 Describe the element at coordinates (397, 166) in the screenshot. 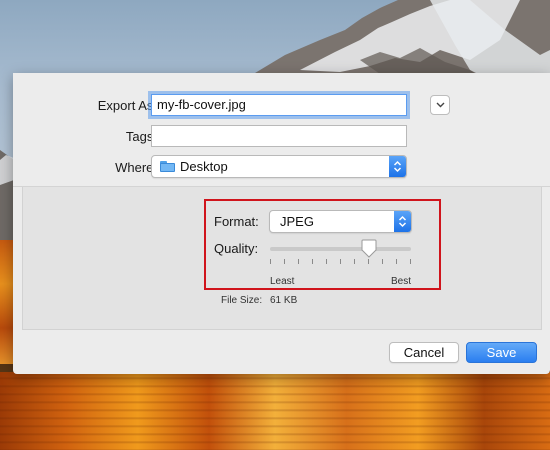

I see `popup-arrows-icon` at that location.